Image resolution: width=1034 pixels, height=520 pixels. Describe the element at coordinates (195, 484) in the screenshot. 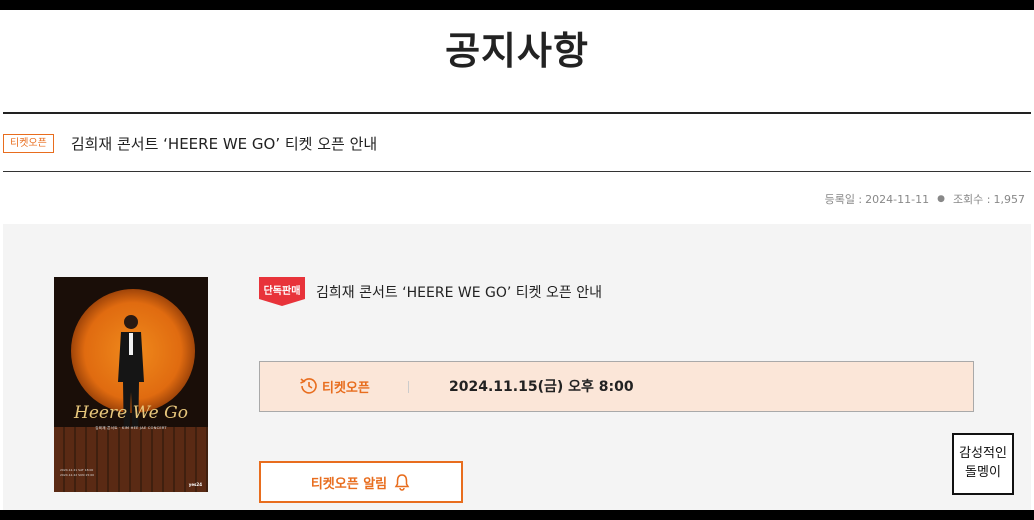

I see `poster-logo: yes24` at that location.